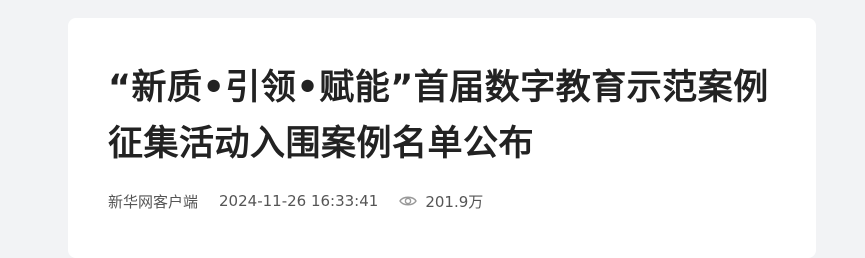  Describe the element at coordinates (153, 201) in the screenshot. I see `article-source: 新华网客户端` at that location.